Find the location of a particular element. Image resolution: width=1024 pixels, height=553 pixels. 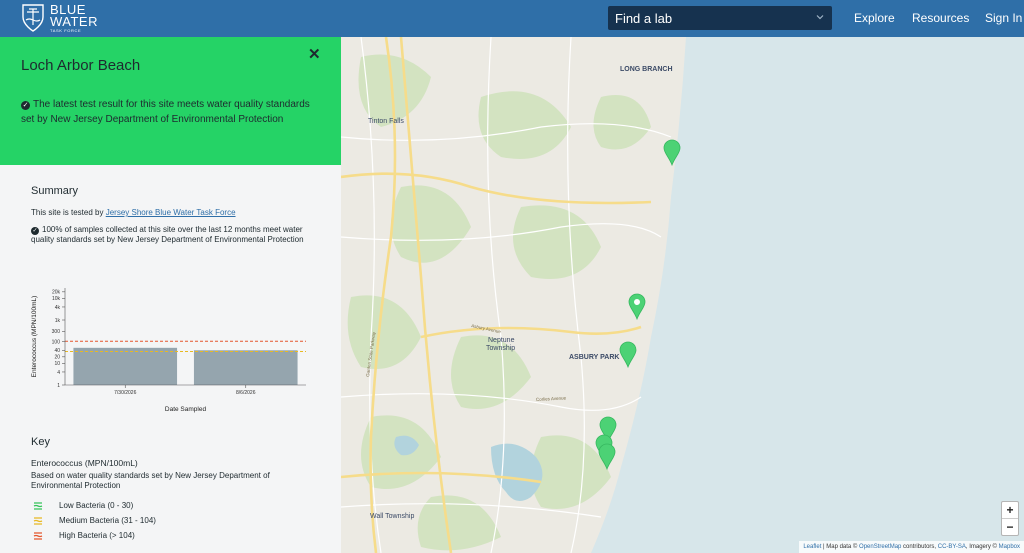

zoom-control: + − is located at coordinates (1010, 518).